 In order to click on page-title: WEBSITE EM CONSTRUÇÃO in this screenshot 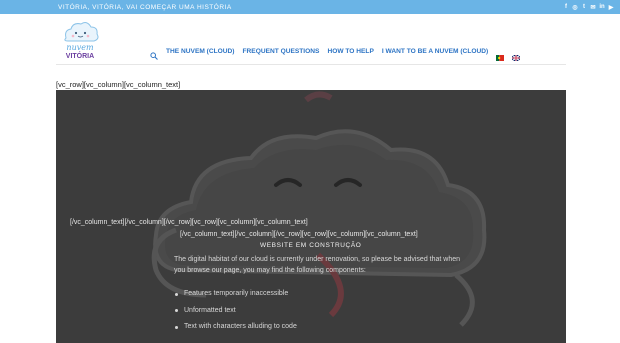, I will do `click(311, 245)`.